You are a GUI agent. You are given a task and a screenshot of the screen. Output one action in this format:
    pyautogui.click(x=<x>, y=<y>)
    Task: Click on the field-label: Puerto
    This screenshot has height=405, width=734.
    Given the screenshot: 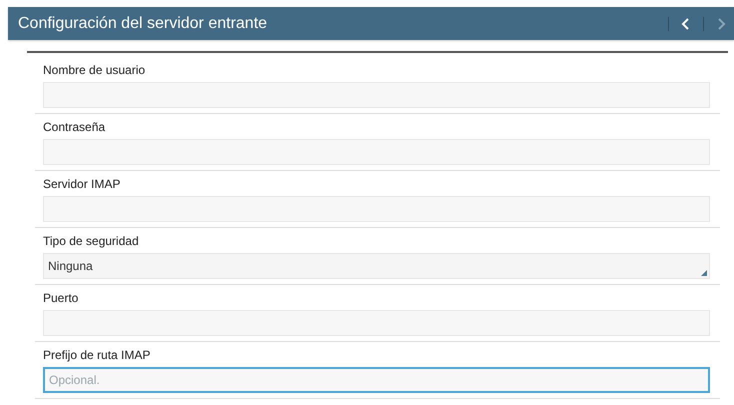 What is the action you would take?
    pyautogui.click(x=61, y=298)
    